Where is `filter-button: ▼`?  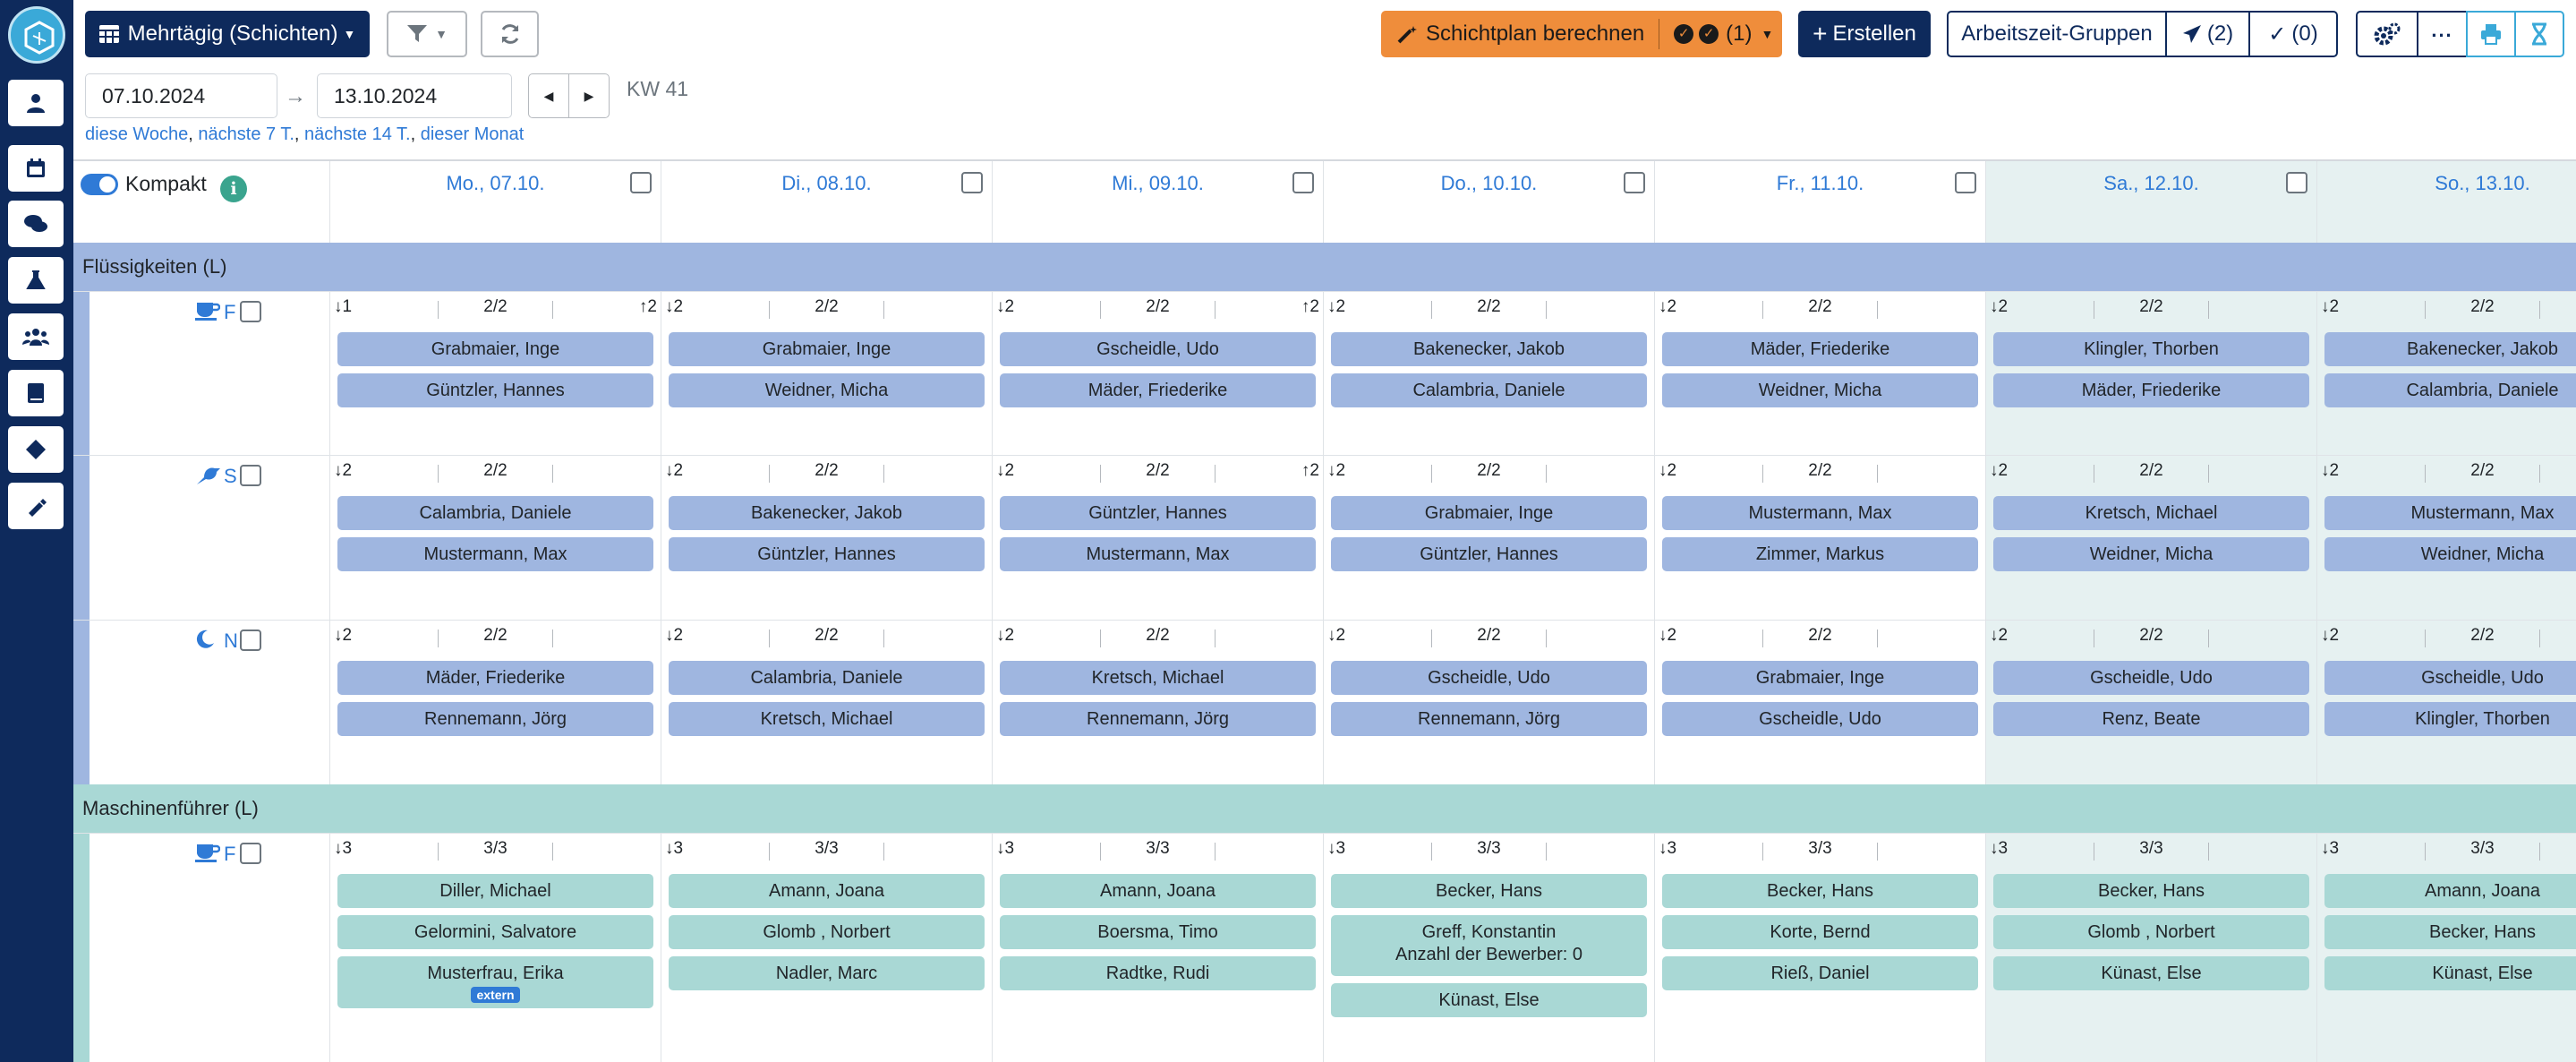
filter-button: ▼ is located at coordinates (427, 34).